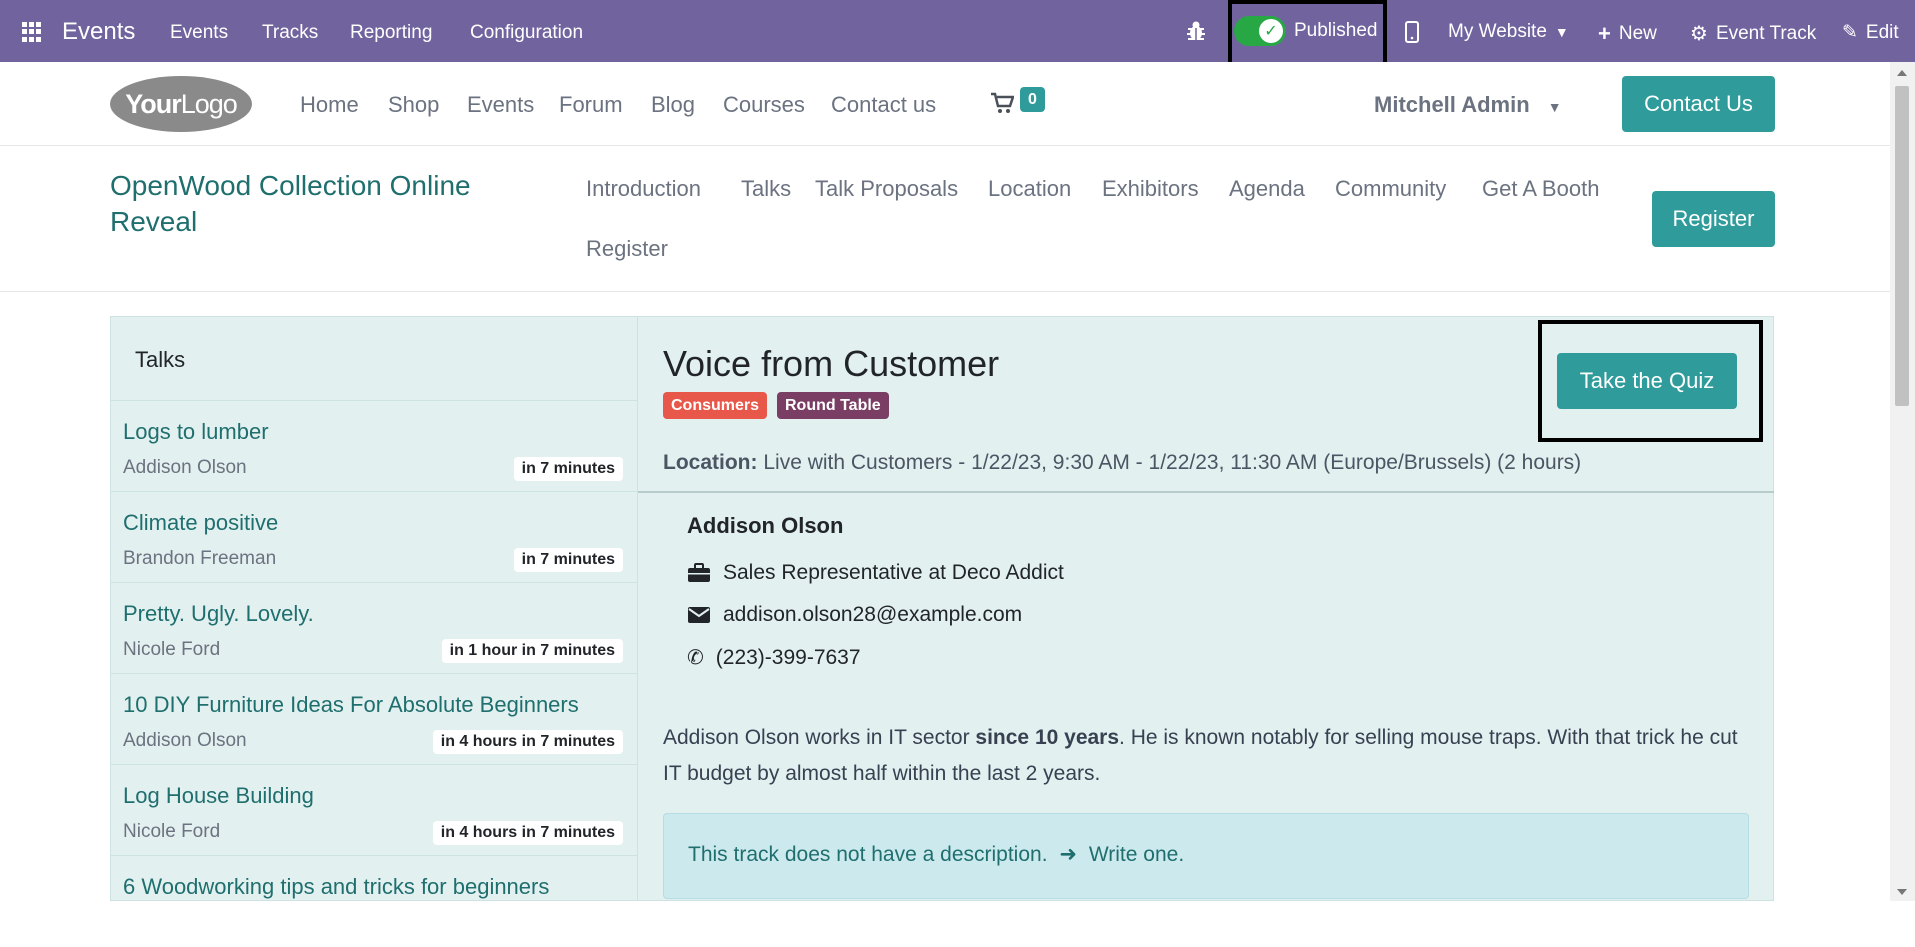 The image size is (1915, 947). Describe the element at coordinates (1698, 104) in the screenshot. I see `contact-us-button: Contact Us` at that location.